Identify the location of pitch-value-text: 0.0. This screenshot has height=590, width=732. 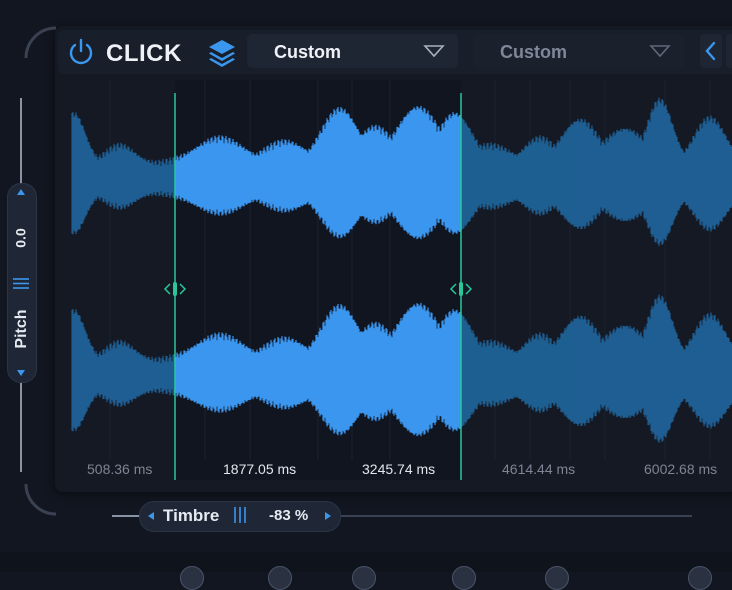
(21, 238).